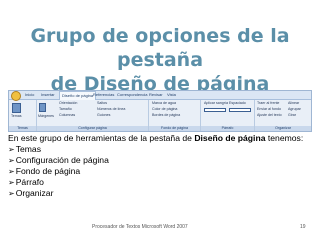 The image size is (320, 240). What do you see at coordinates (42, 107) in the screenshot?
I see `margins-icon` at bounding box center [42, 107].